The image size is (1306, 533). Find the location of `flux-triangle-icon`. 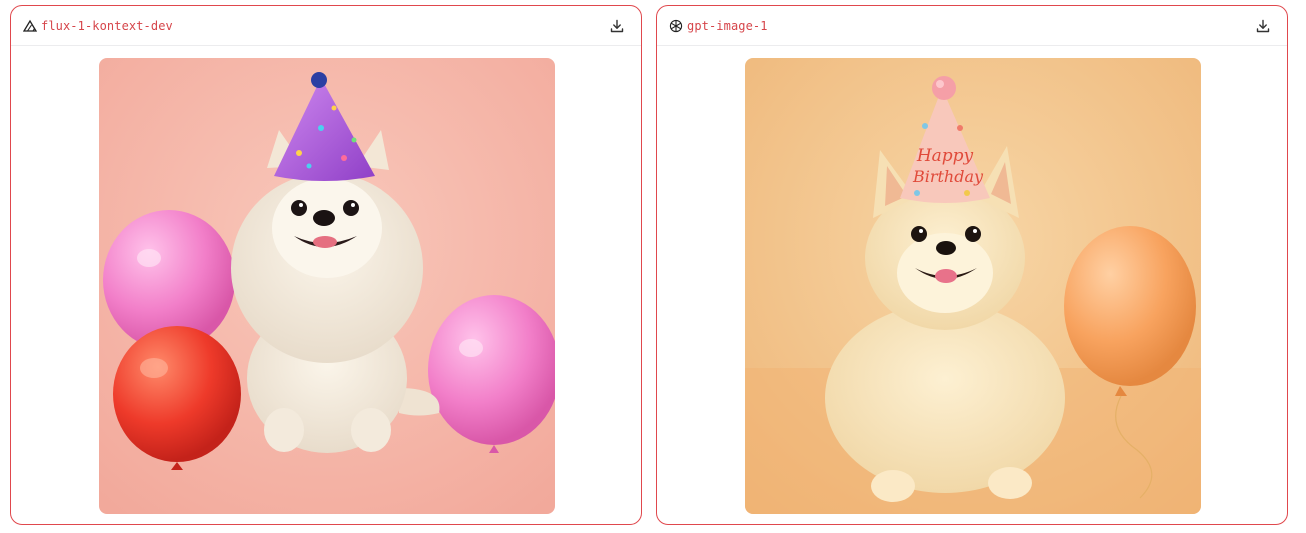

flux-triangle-icon is located at coordinates (30, 26).